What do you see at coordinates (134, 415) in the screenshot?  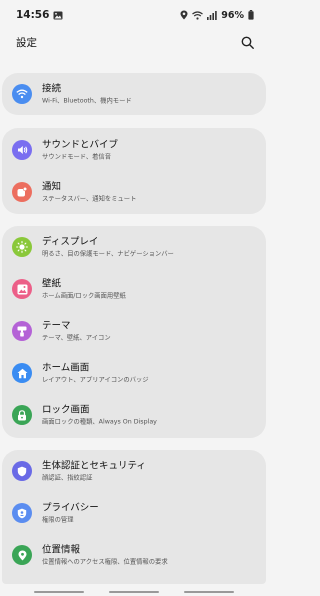 I see `settings-item-lock-screen: ロック画面 画面ロックの種類、Always On Display` at bounding box center [134, 415].